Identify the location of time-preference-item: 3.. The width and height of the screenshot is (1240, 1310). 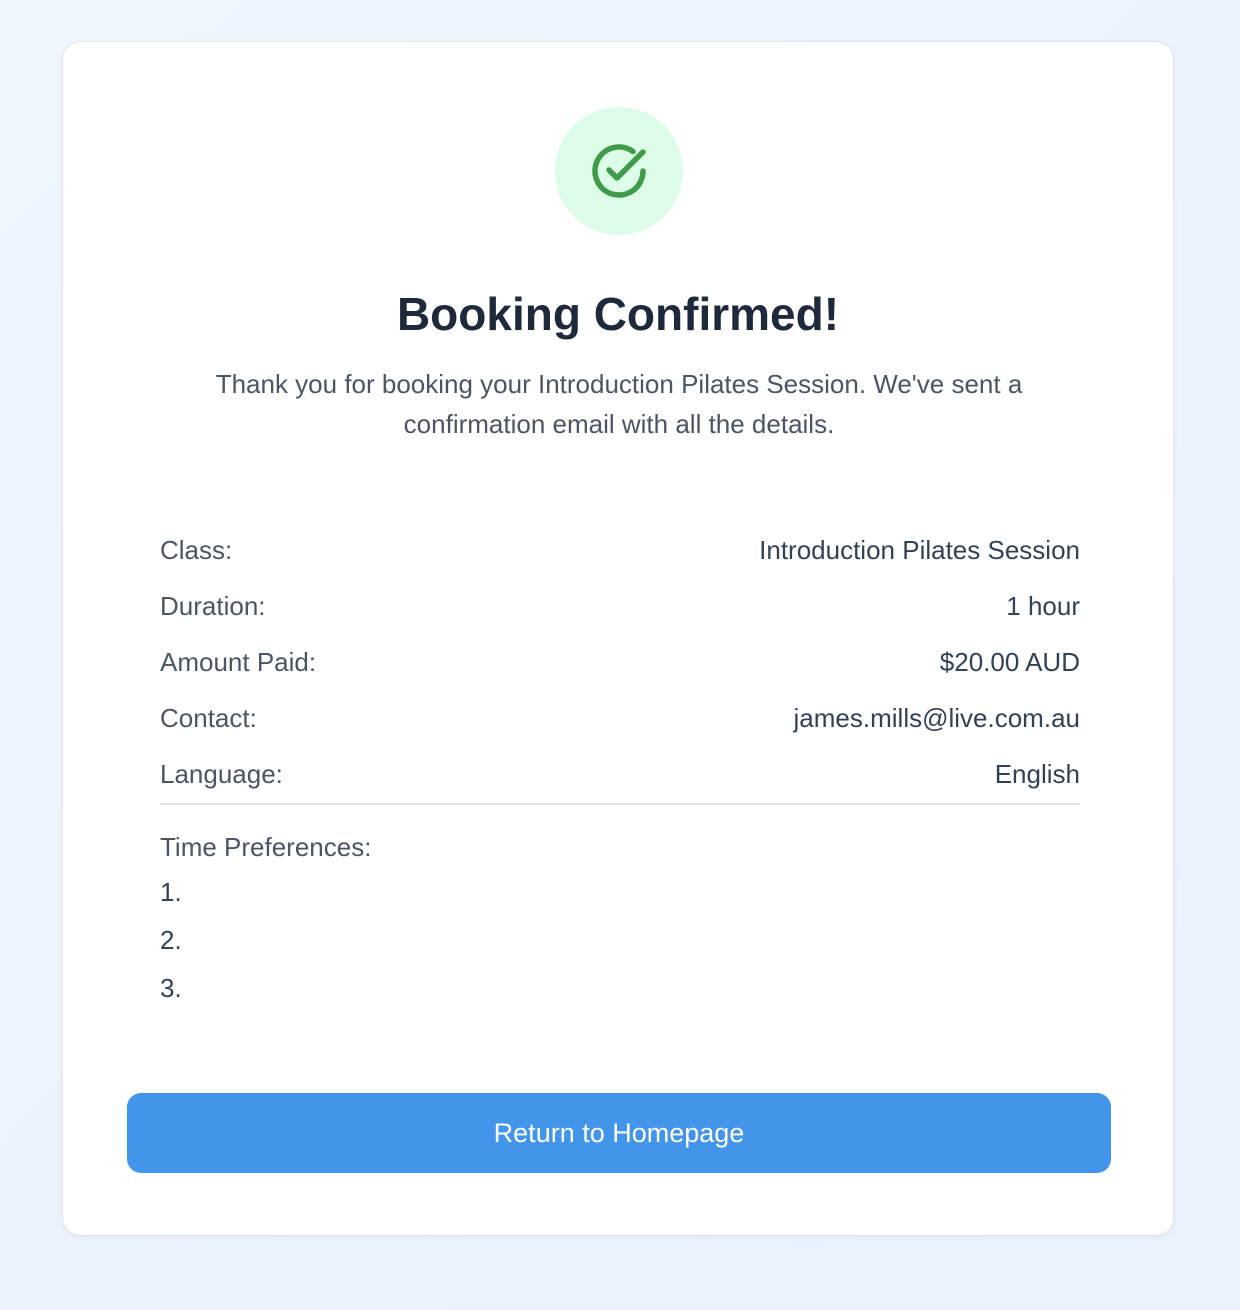
(171, 988).